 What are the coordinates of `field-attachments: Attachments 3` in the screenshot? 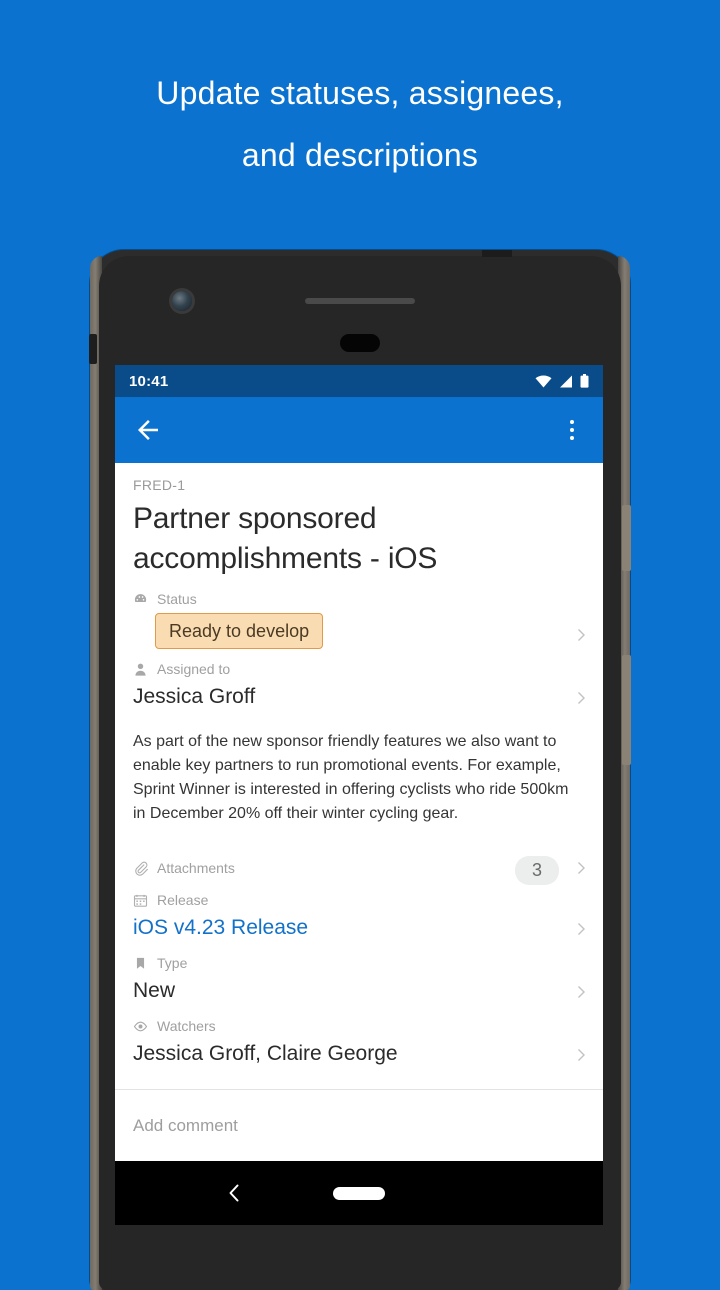 It's located at (359, 866).